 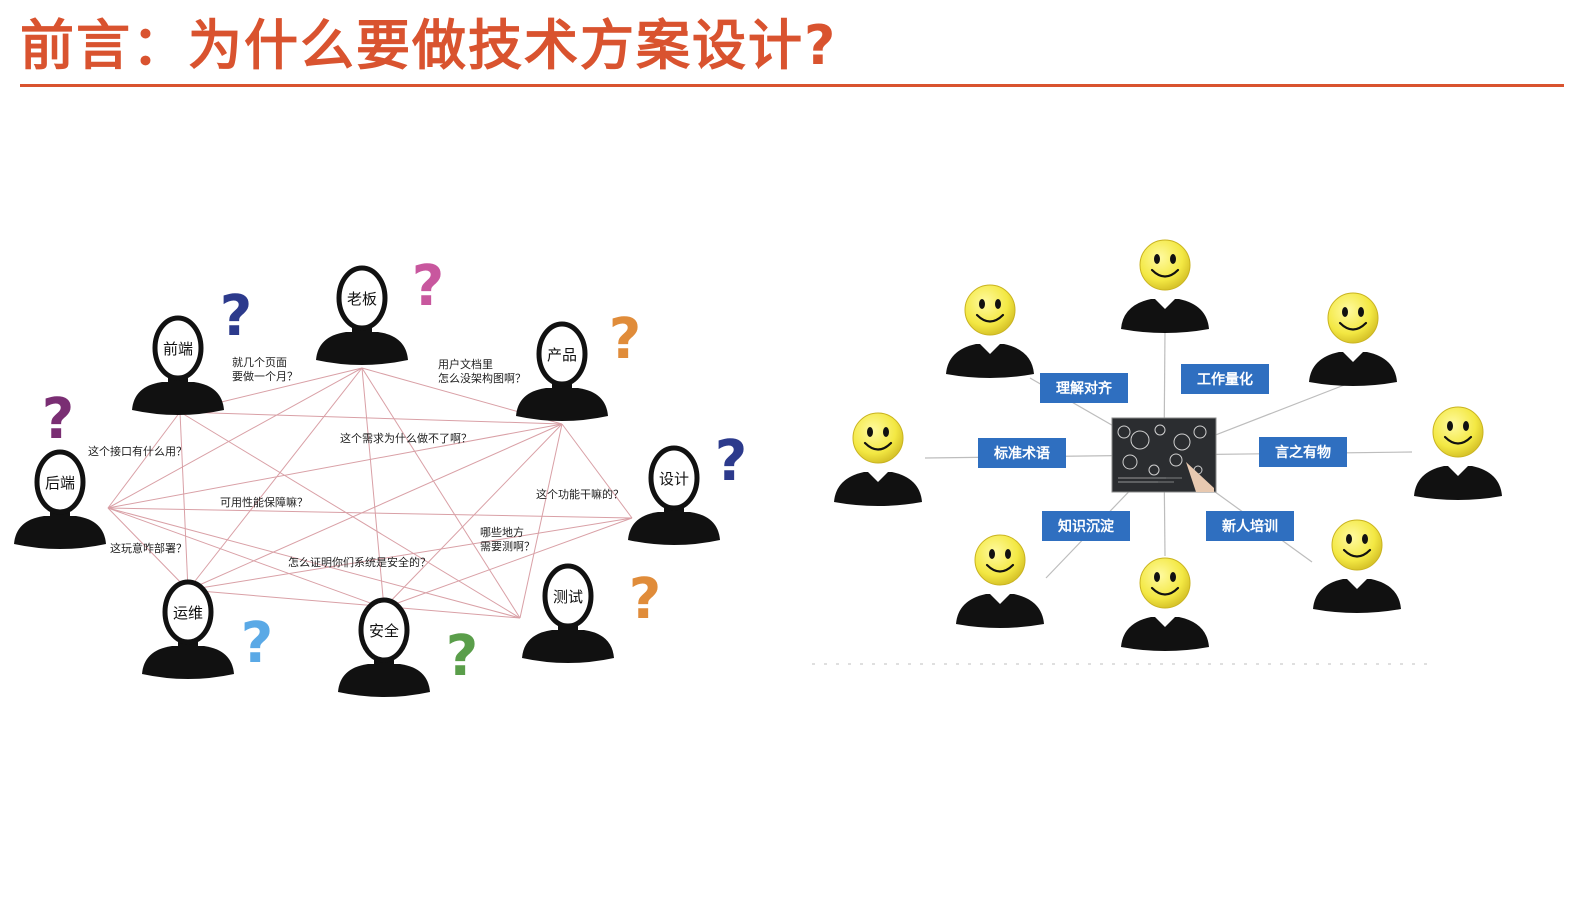 I want to click on concept-tag: 工作量化, so click(x=1225, y=379).